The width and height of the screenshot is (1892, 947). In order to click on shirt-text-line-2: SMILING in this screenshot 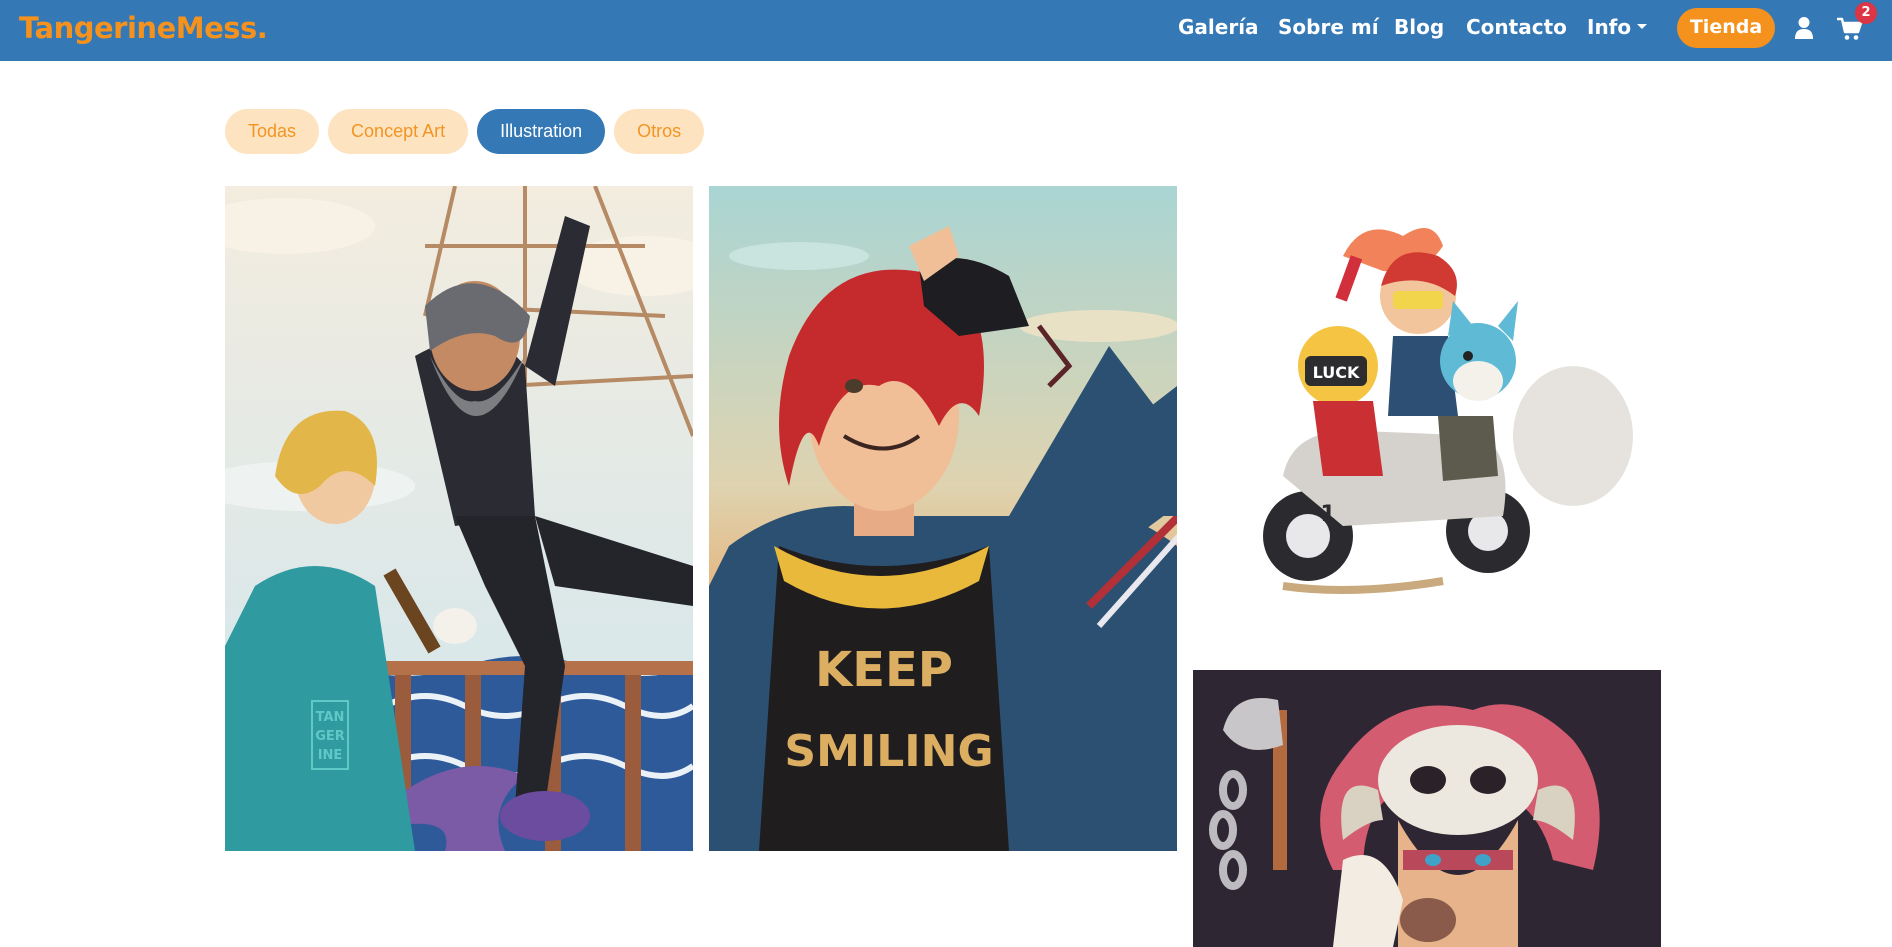, I will do `click(888, 751)`.